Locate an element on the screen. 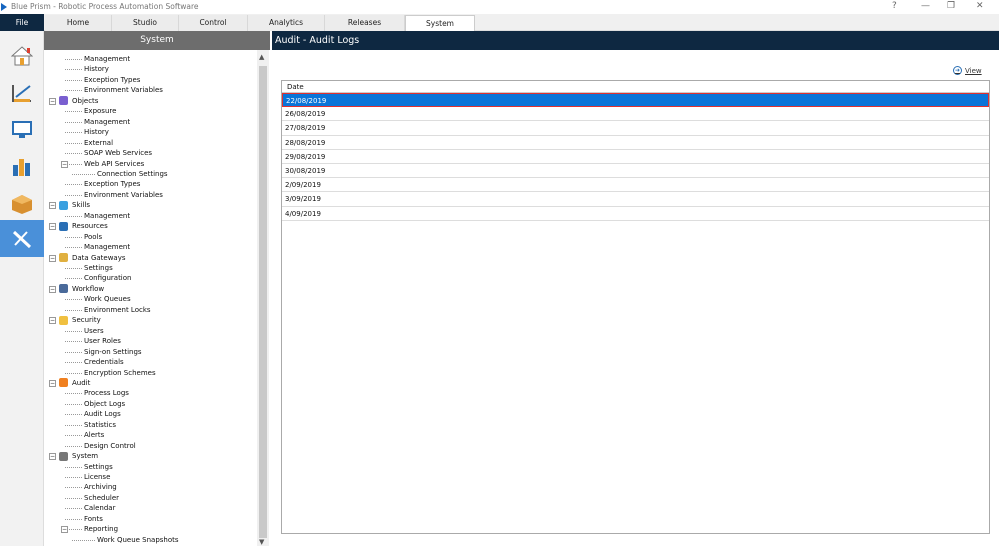 The width and height of the screenshot is (999, 546). sidebar-item-system is located at coordinates (22, 238).